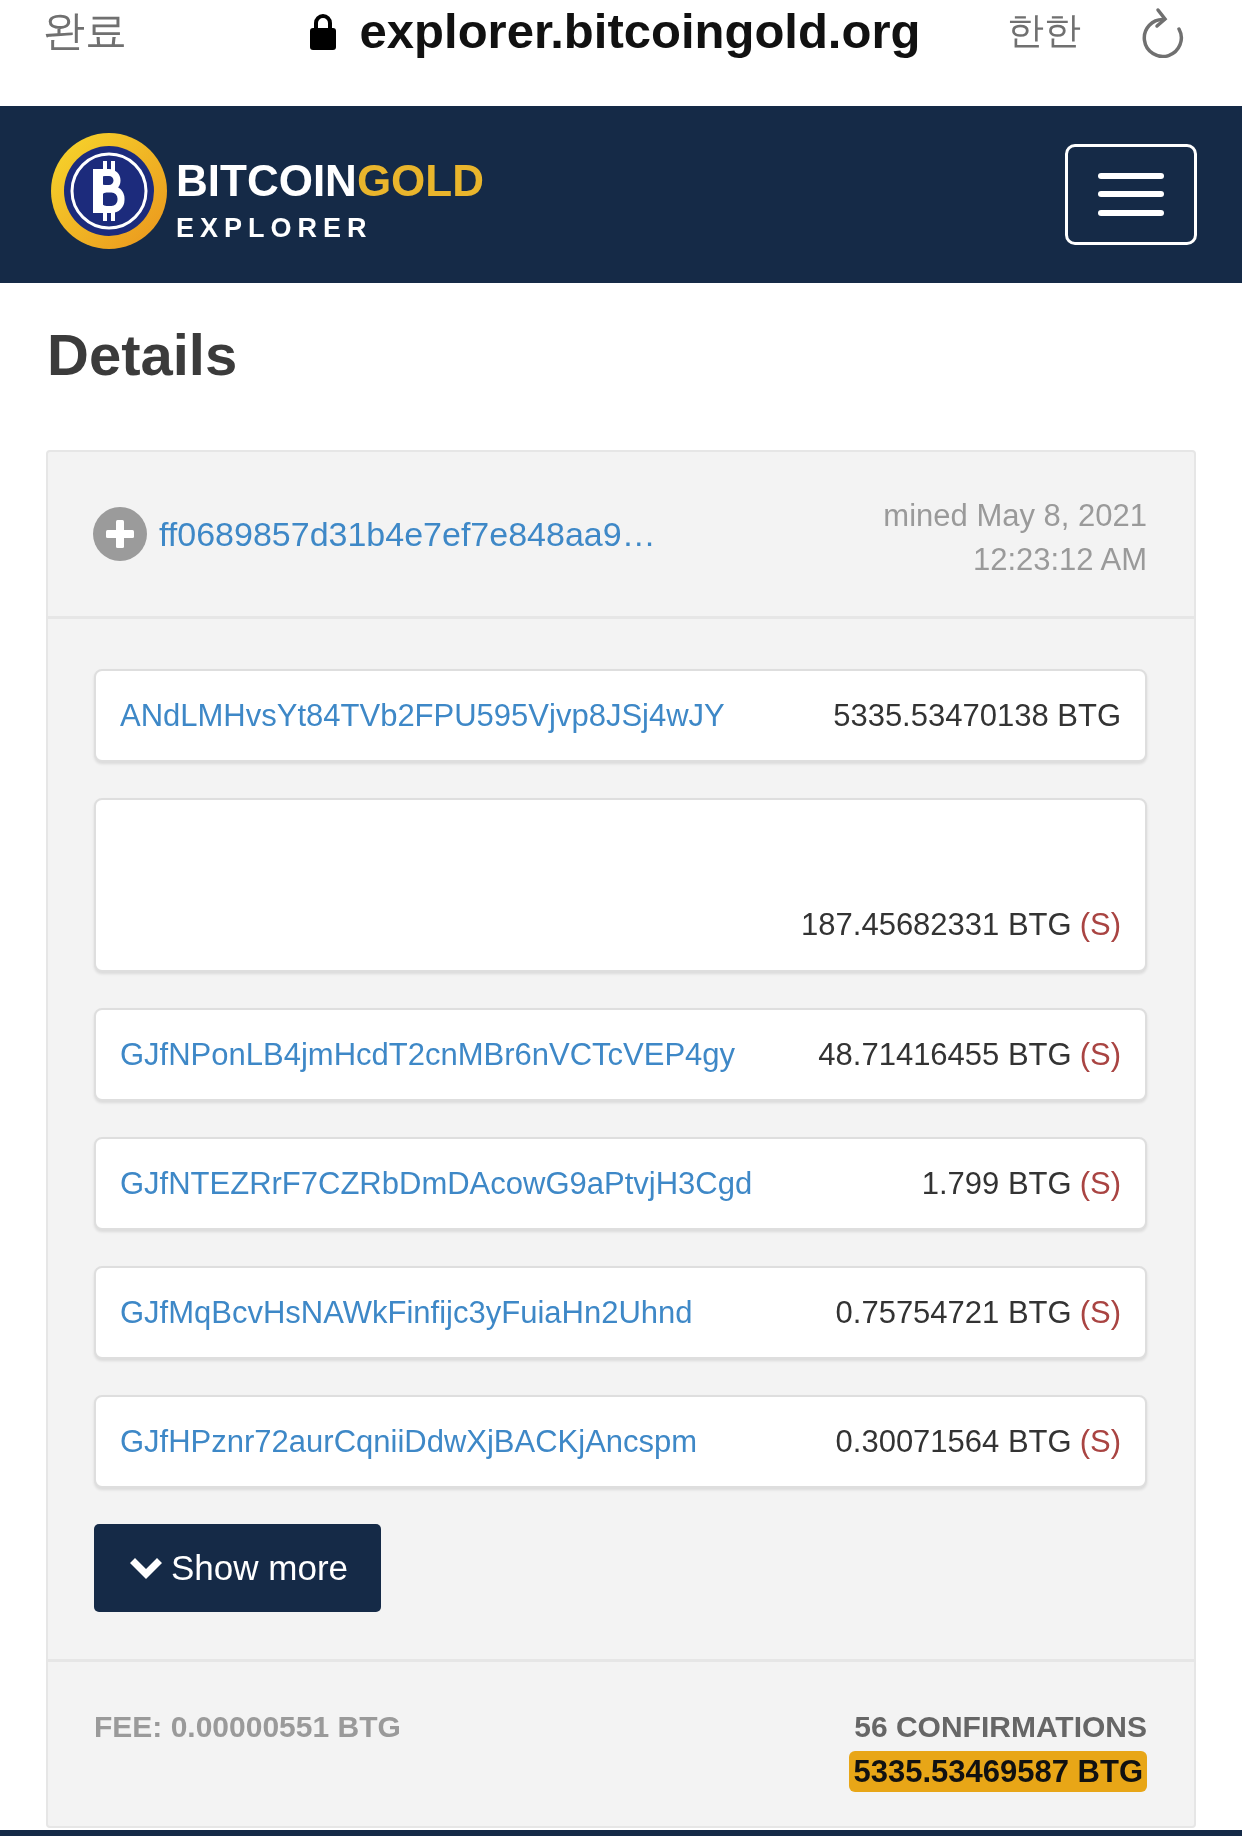 The image size is (1242, 1840). What do you see at coordinates (945, 1054) in the screenshot?
I see `amount-text: 48.71416455 BTG` at bounding box center [945, 1054].